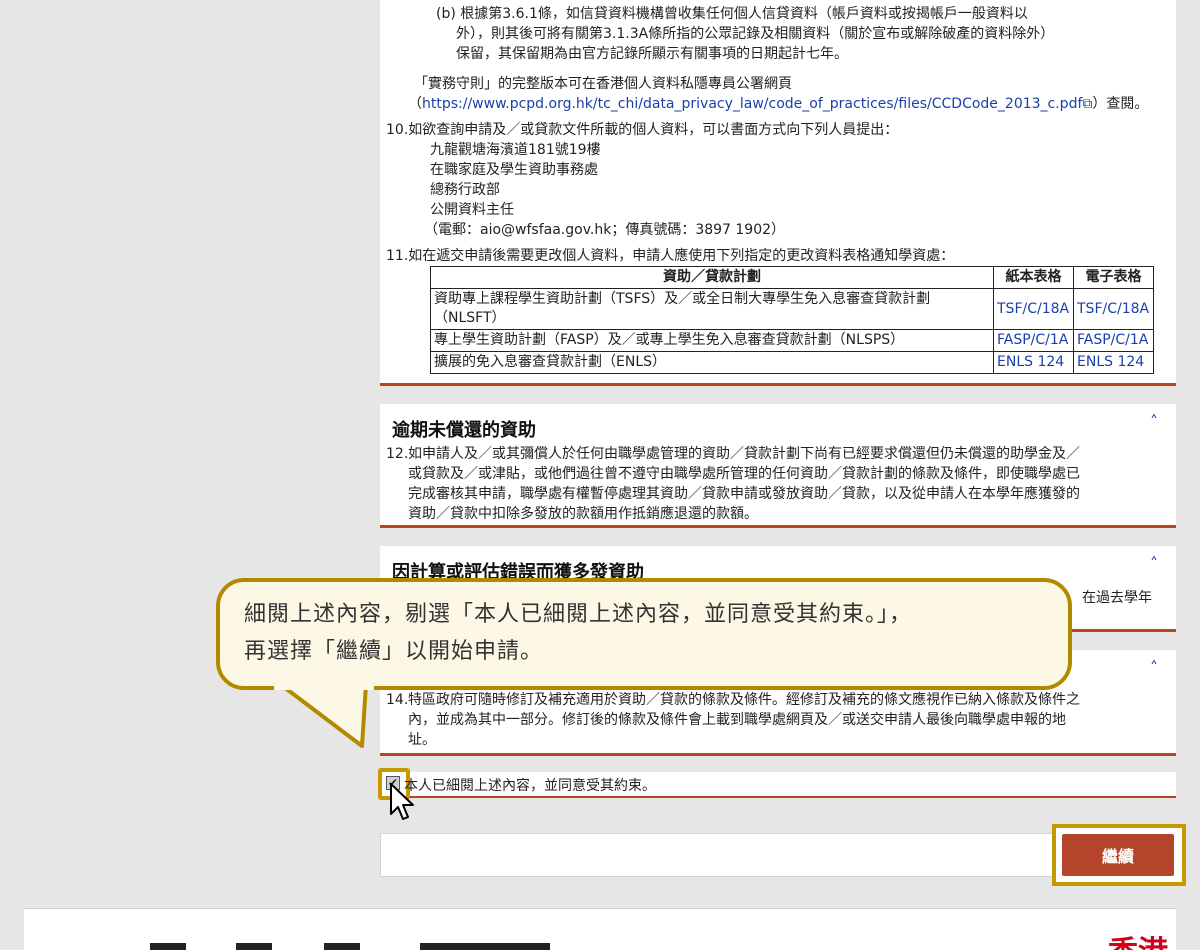  Describe the element at coordinates (1113, 340) in the screenshot. I see `electronic-form-link: FASP/C/1A` at that location.